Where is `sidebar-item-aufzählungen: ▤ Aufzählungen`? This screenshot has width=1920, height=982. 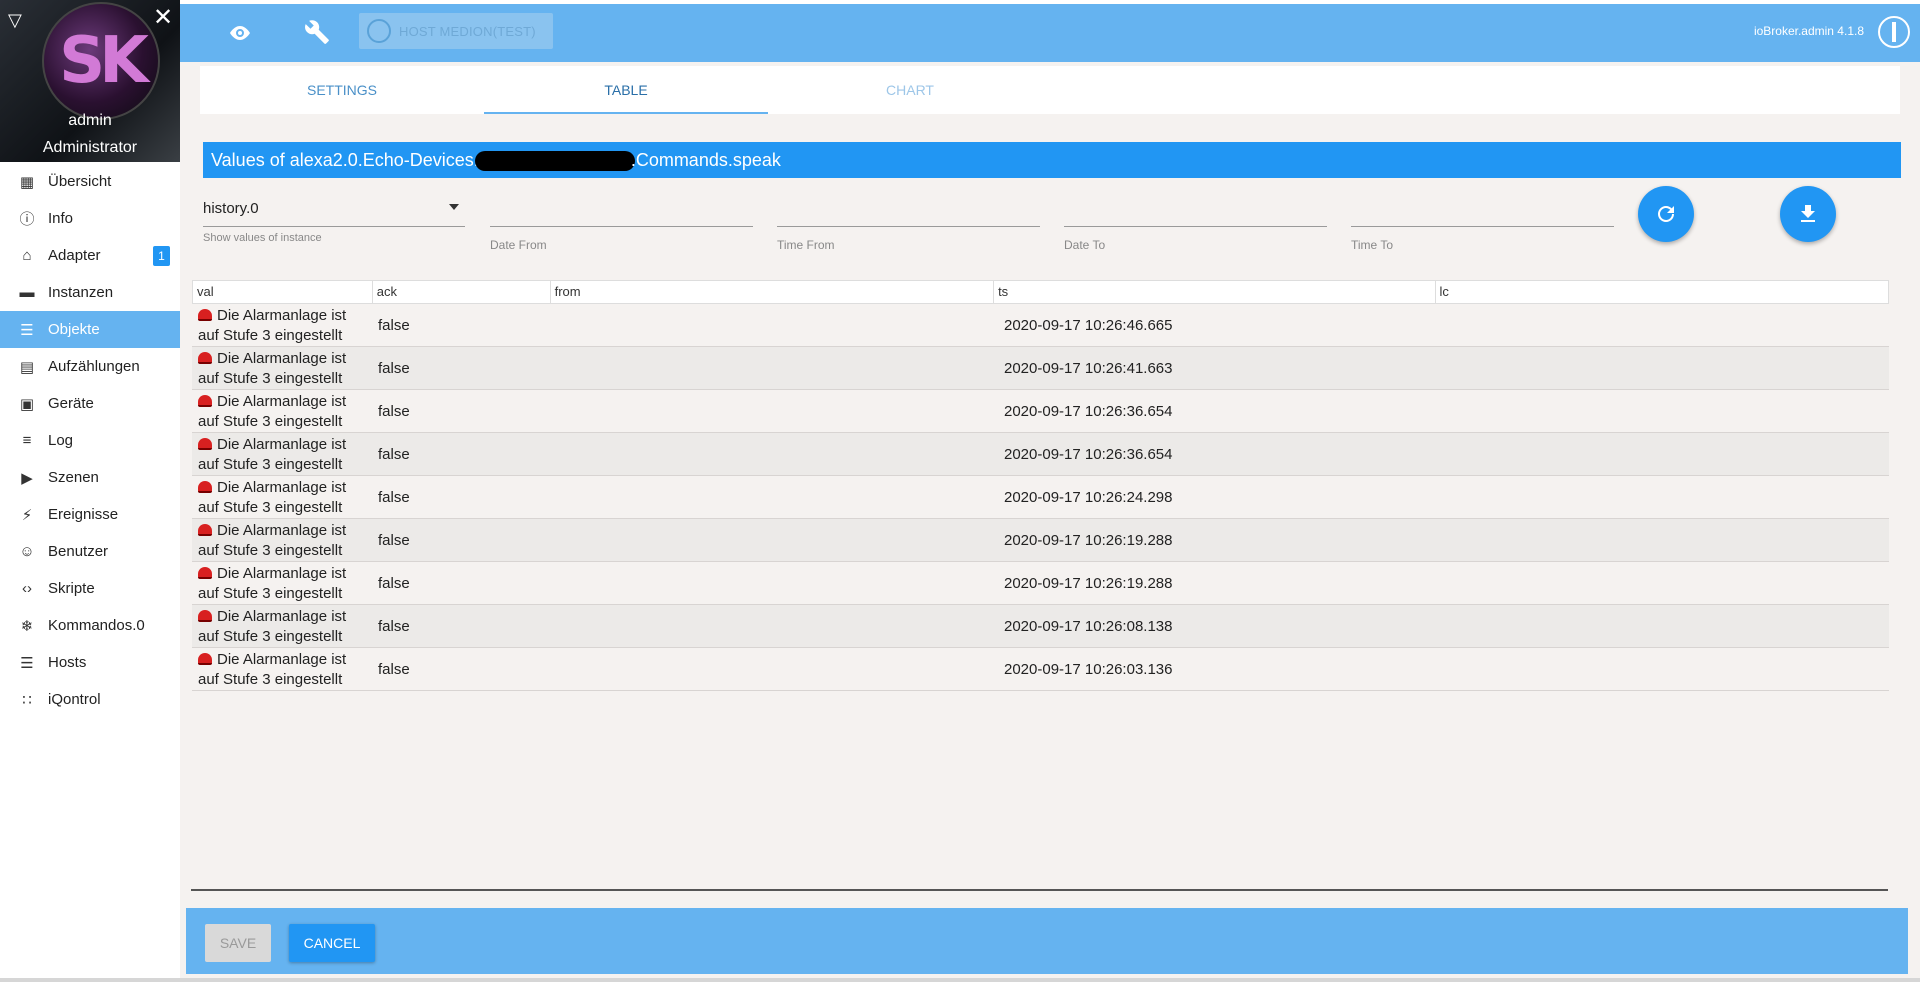
sidebar-item-aufzählungen: ▤ Aufzählungen is located at coordinates (90, 366).